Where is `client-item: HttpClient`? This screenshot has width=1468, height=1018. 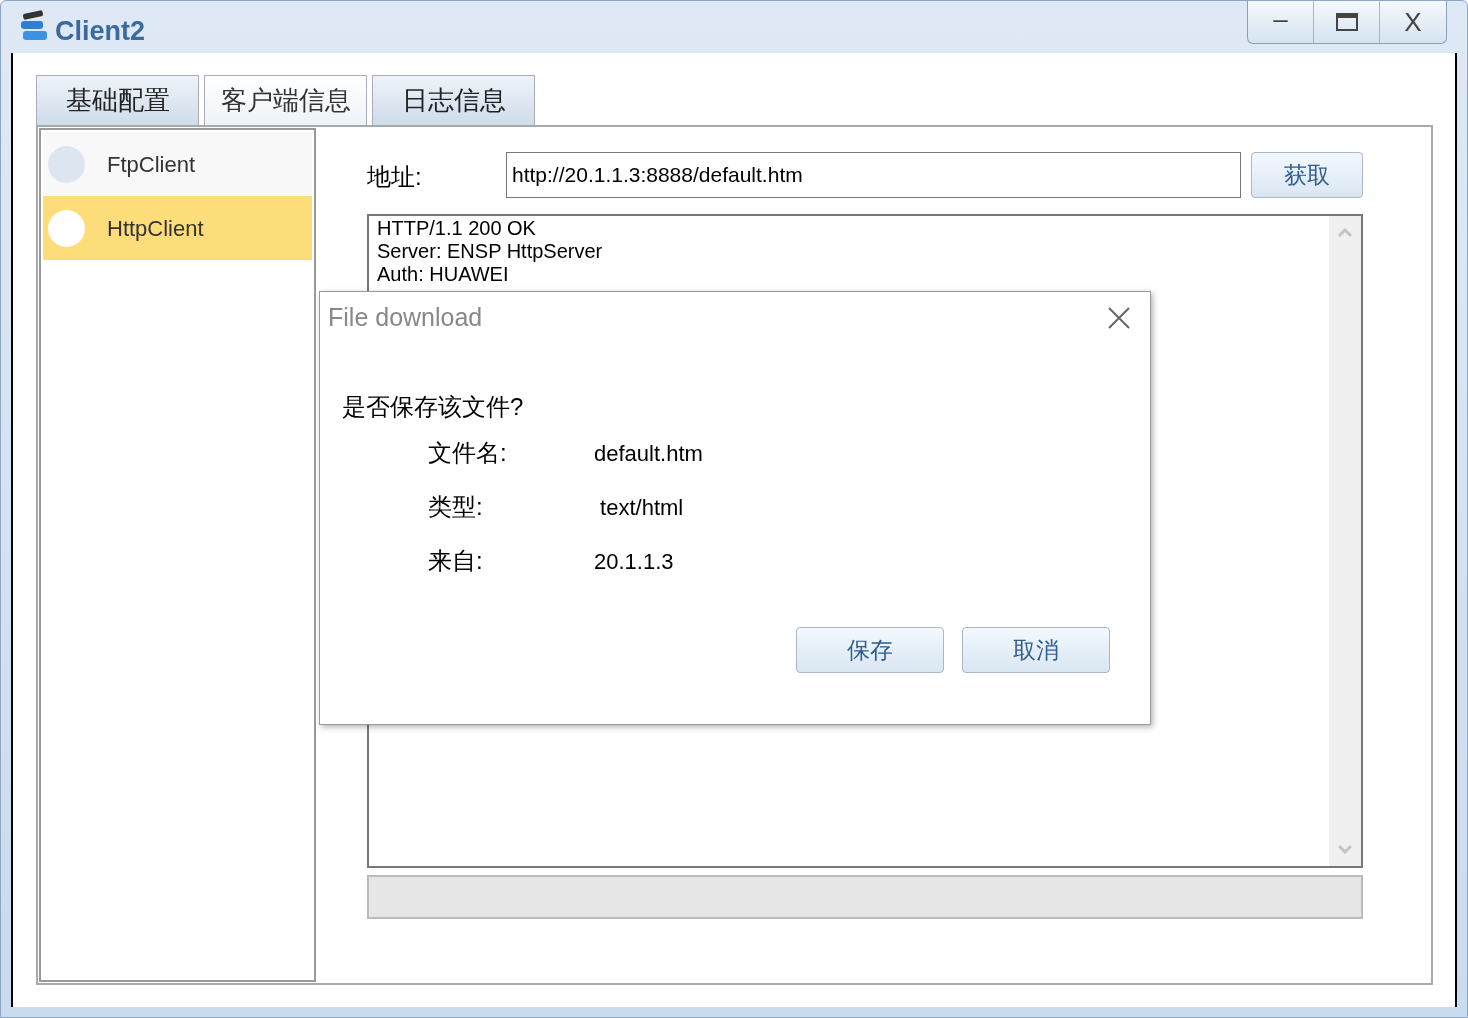
client-item: HttpClient is located at coordinates (177, 228).